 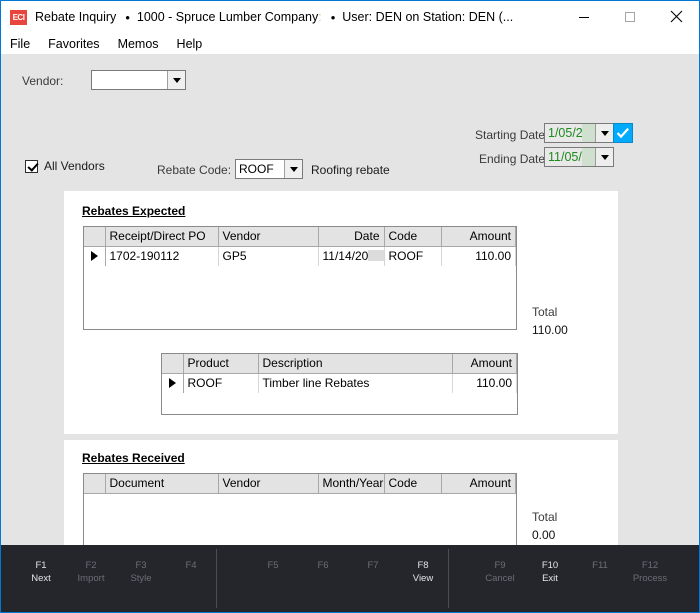 What do you see at coordinates (373, 558) in the screenshot?
I see `function-key-f7: F7` at bounding box center [373, 558].